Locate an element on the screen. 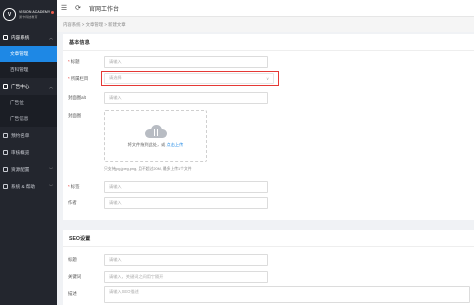  nav-group-label: 广告中心 is located at coordinates (20, 86).